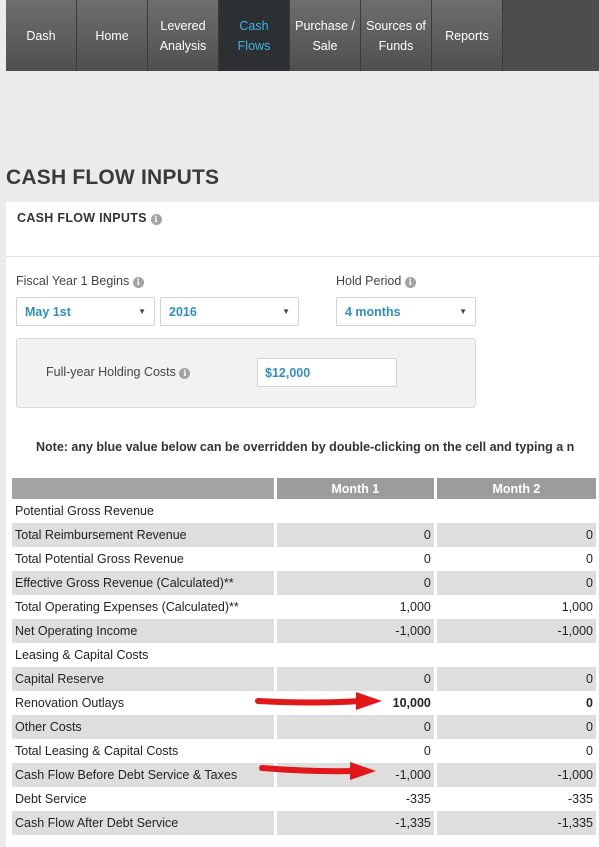 The width and height of the screenshot is (599, 847). I want to click on table-row: Cash Flow After Debt Service -1,335 -1,335, so click(304, 823).